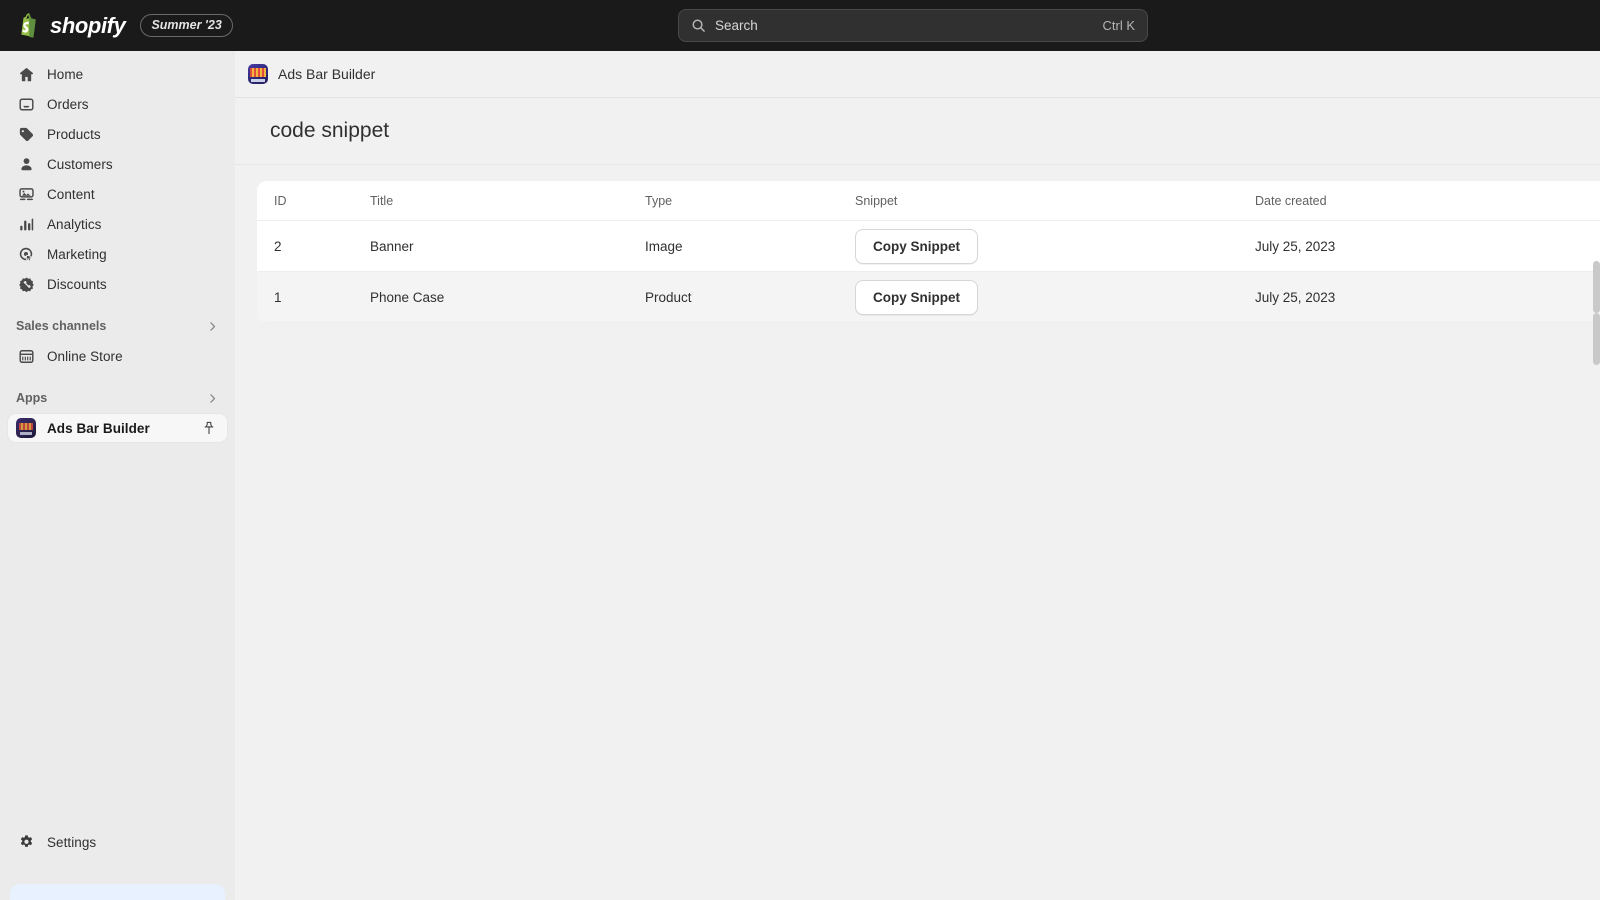 This screenshot has width=1600, height=900. What do you see at coordinates (26, 356) in the screenshot?
I see `storefront-icon` at bounding box center [26, 356].